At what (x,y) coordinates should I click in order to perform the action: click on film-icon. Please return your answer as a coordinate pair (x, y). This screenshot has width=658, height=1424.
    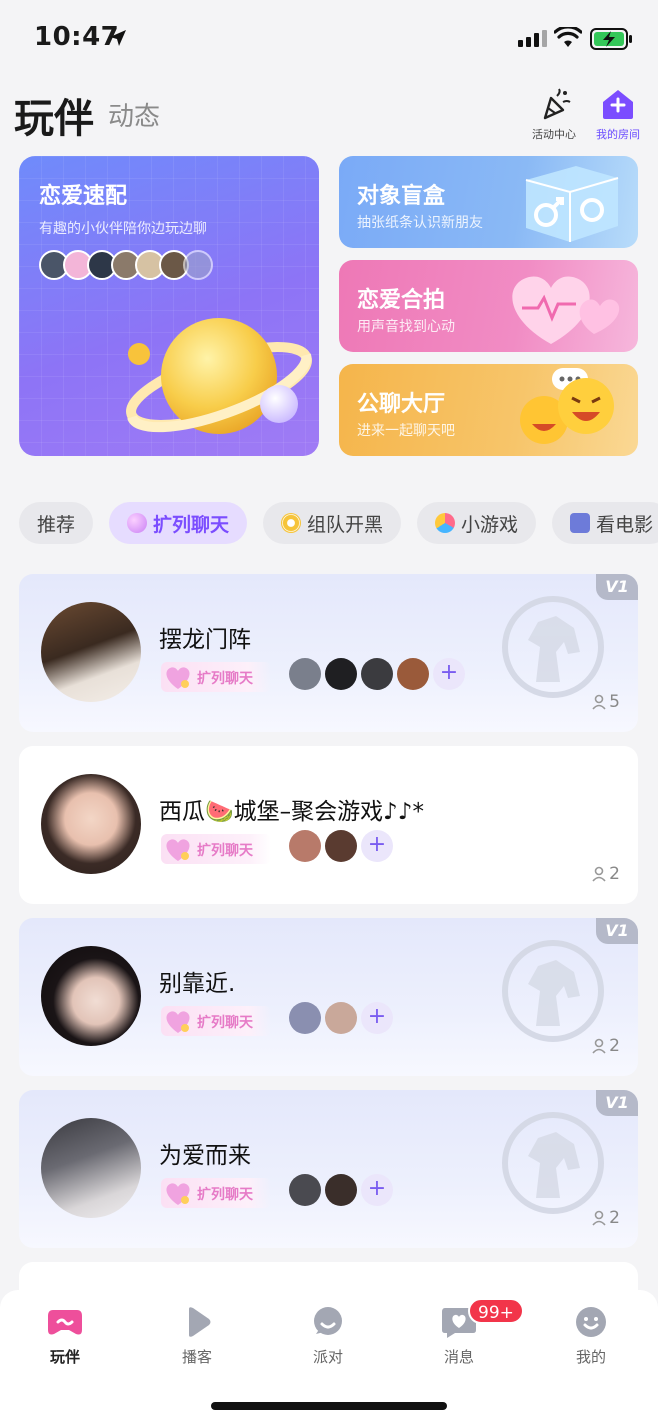
    Looking at the image, I should click on (580, 523).